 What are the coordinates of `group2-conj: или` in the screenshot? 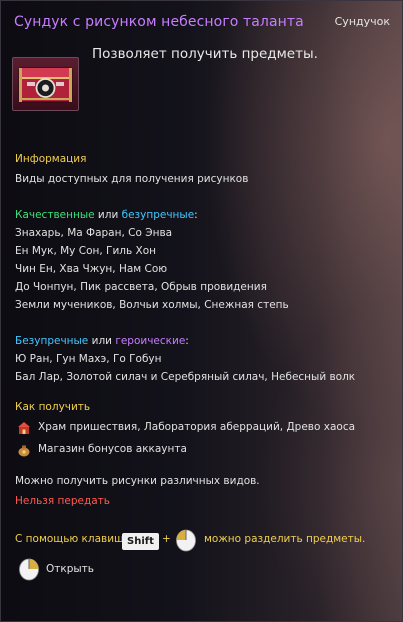 It's located at (101, 341).